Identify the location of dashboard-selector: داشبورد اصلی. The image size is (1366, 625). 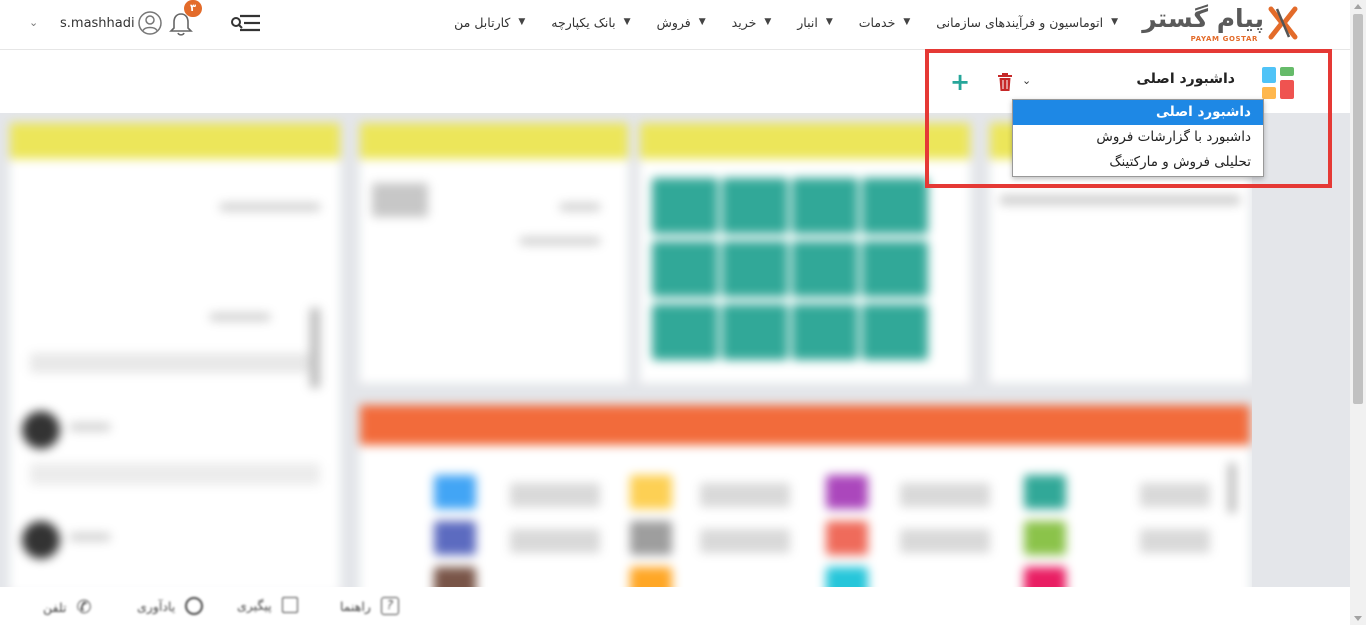
(1185, 79).